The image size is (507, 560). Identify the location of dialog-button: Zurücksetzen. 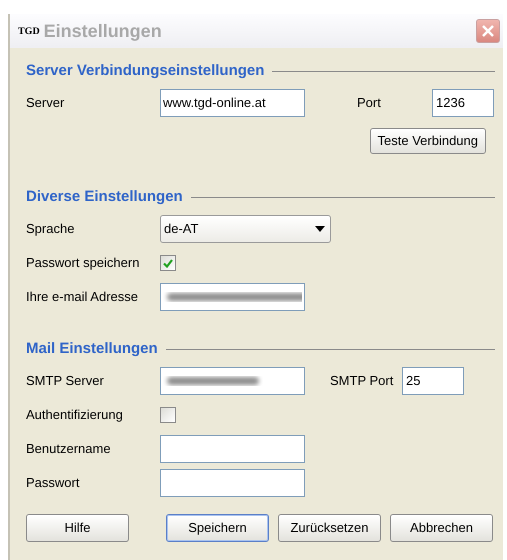
(329, 528).